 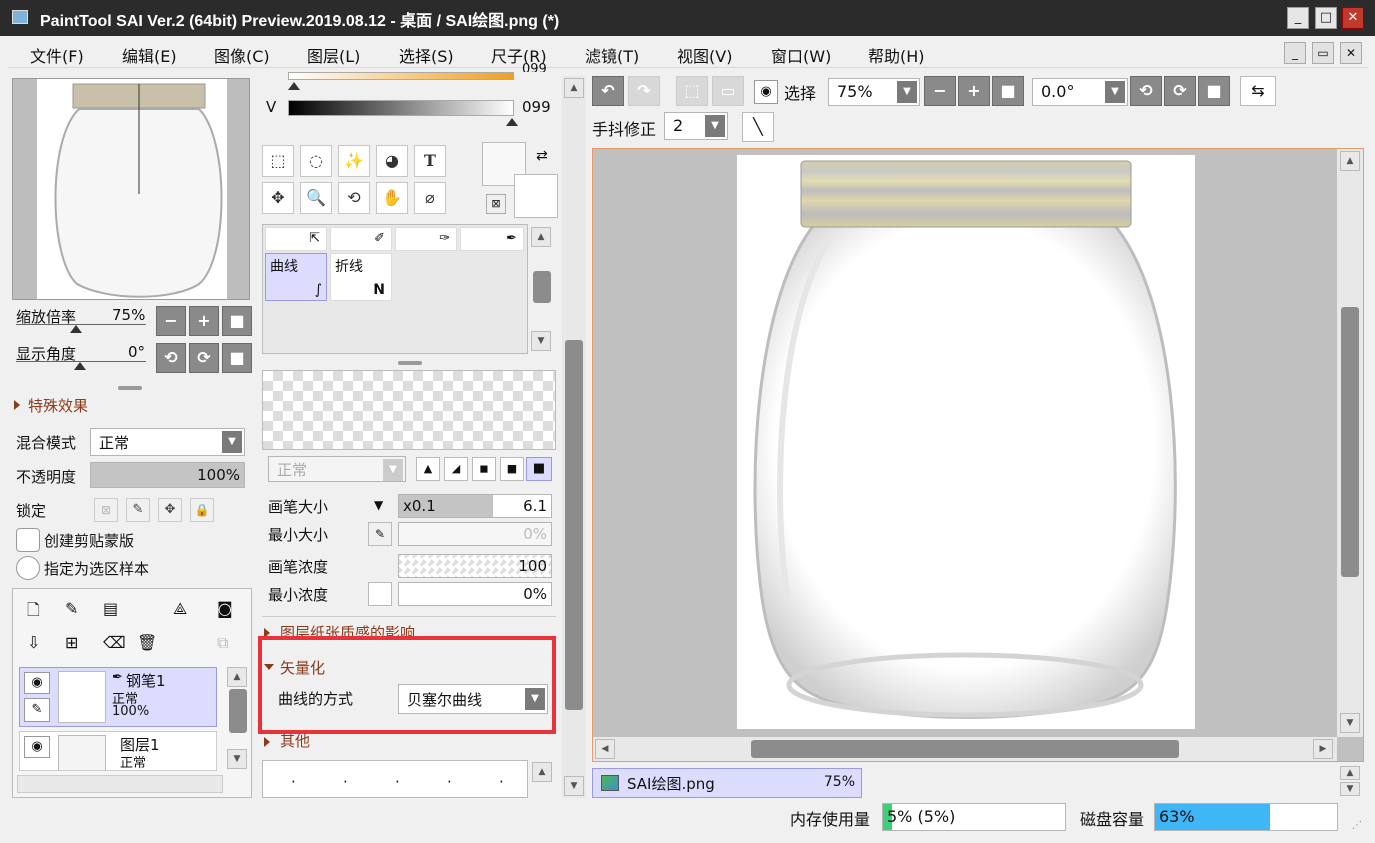 I want to click on minimize-button: _, so click(x=1298, y=18).